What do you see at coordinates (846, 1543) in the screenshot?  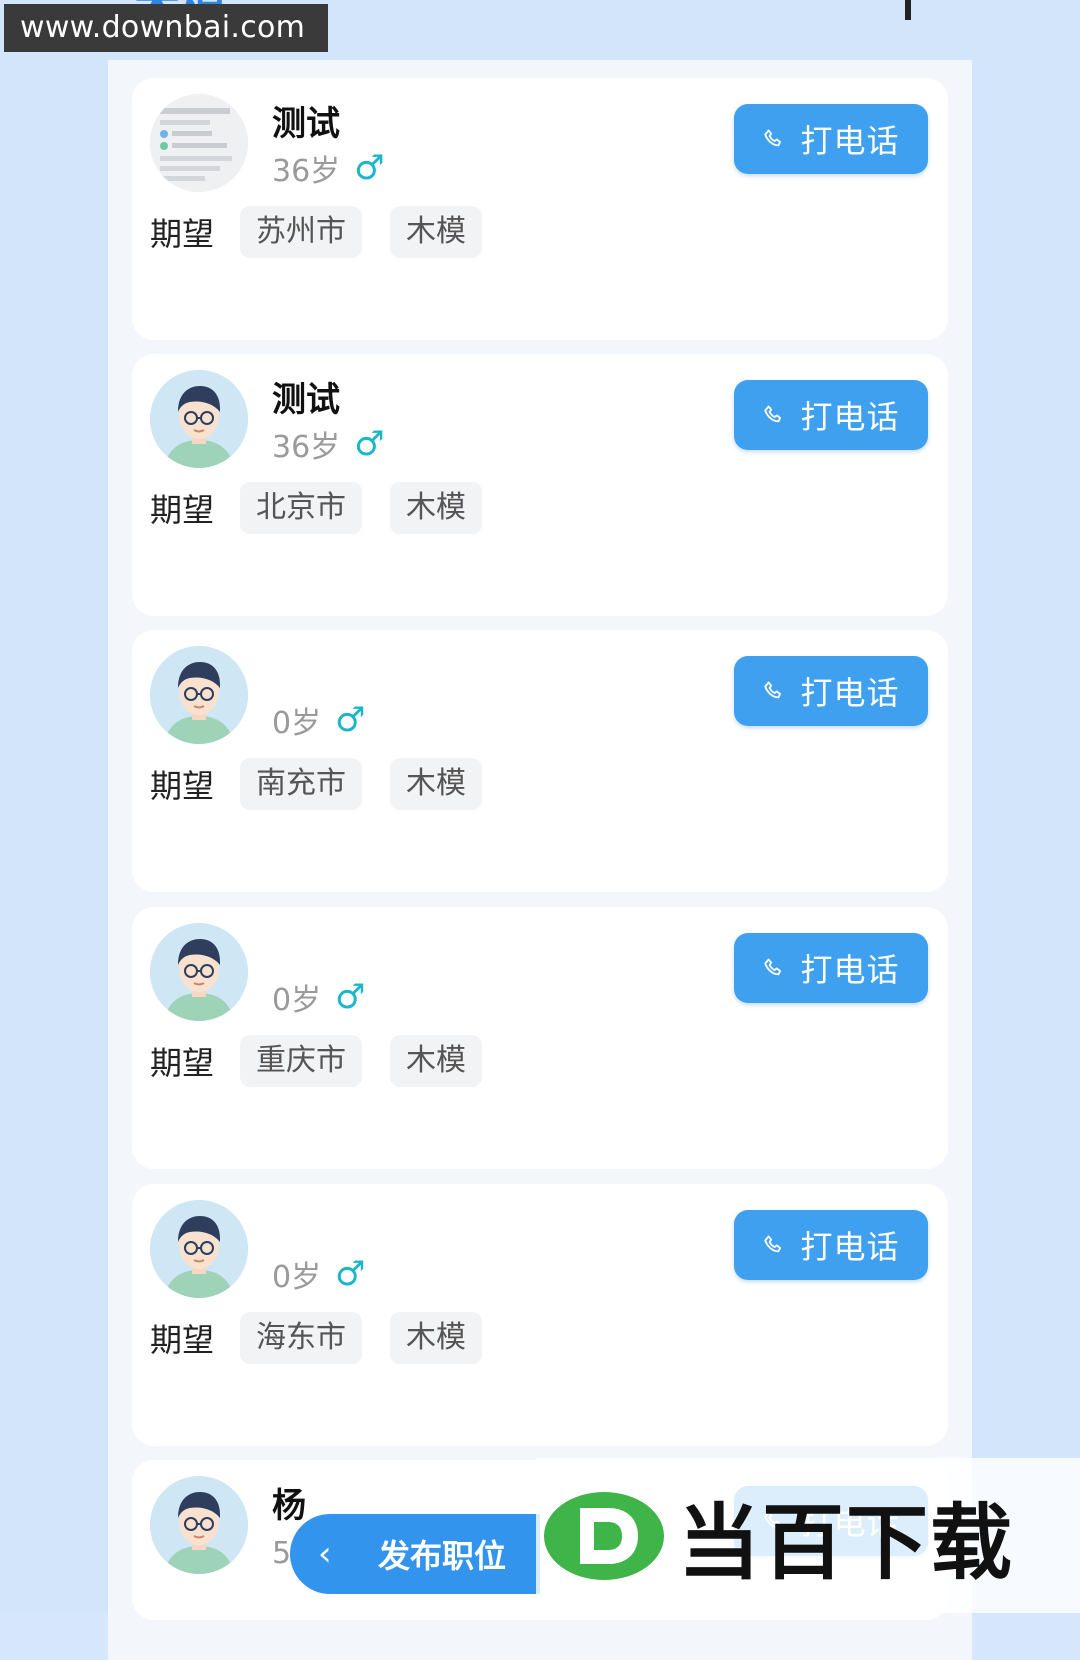 I see `watermark-brand: 当百下载` at bounding box center [846, 1543].